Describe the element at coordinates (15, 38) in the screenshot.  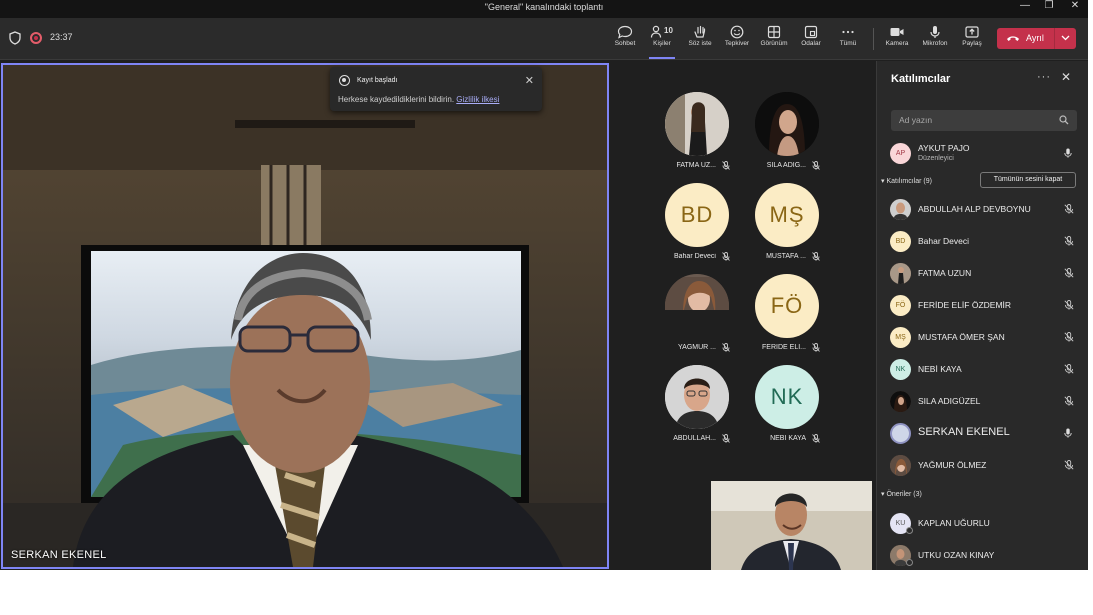
I see `shield-icon` at that location.